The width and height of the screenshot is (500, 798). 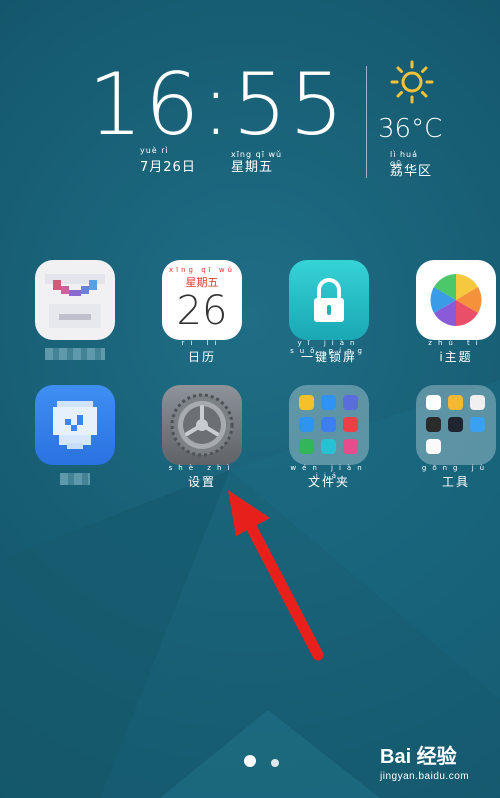 What do you see at coordinates (275, 763) in the screenshot?
I see `page-dot` at bounding box center [275, 763].